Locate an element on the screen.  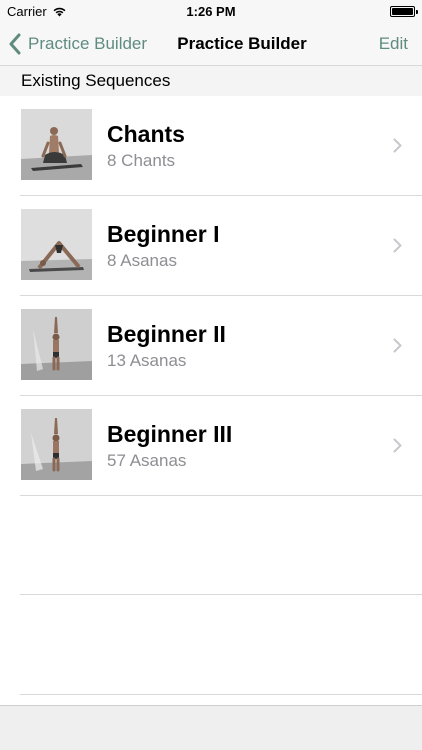
sequence-title: Chants is located at coordinates (146, 134).